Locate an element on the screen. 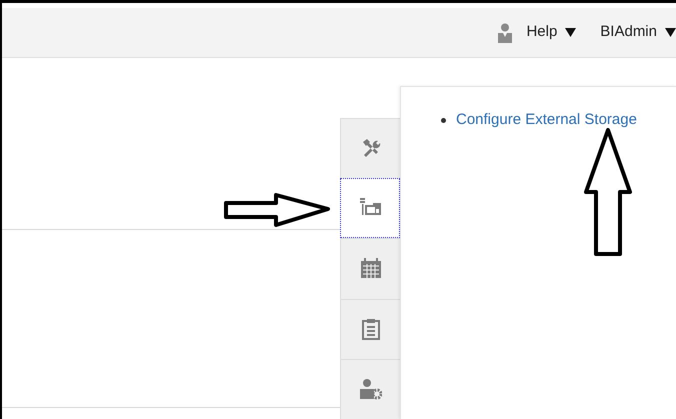 This screenshot has width=676, height=419. clipboard-icon is located at coordinates (371, 329).